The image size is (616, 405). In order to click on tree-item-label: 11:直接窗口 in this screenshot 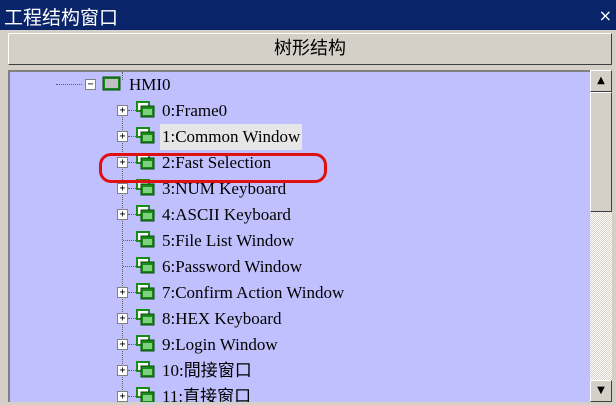, I will do `click(207, 394)`.